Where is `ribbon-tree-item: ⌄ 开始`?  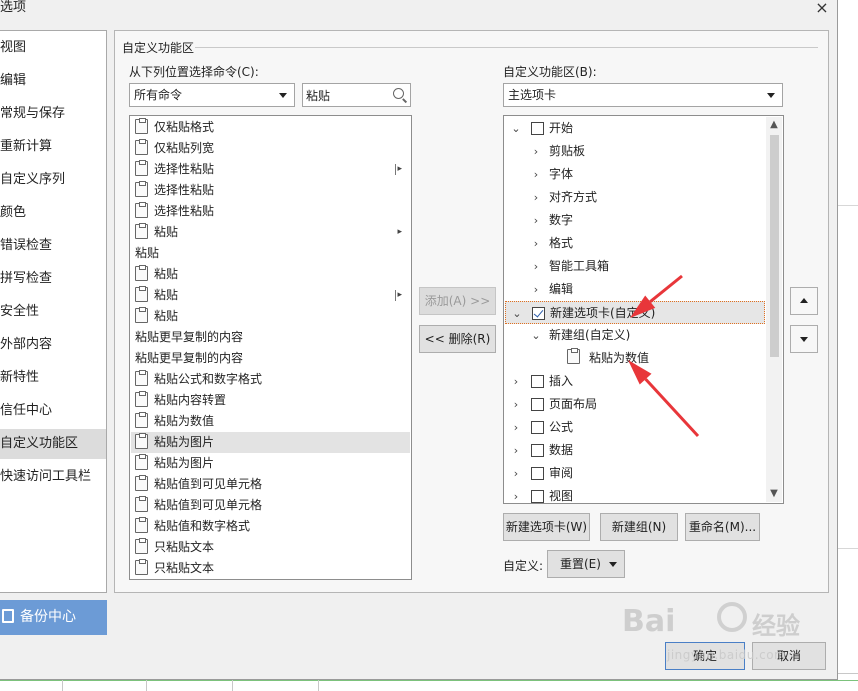 ribbon-tree-item: ⌄ 开始 is located at coordinates (635, 128).